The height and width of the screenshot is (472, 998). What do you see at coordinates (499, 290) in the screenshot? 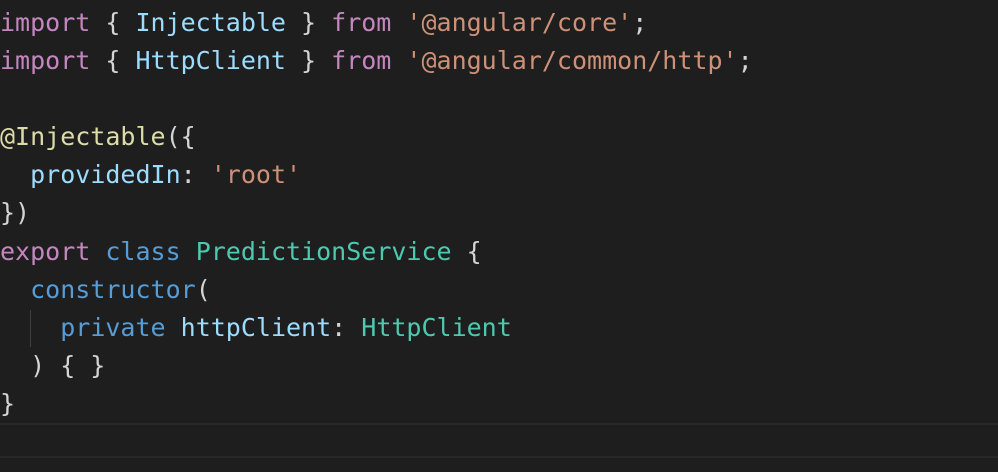
I see `code-line: constructor(` at bounding box center [499, 290].